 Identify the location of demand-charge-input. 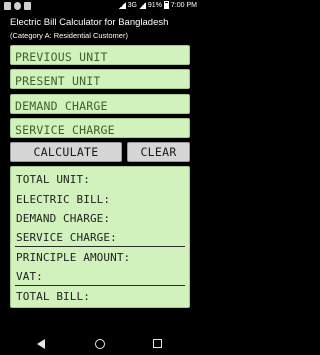
(100, 105).